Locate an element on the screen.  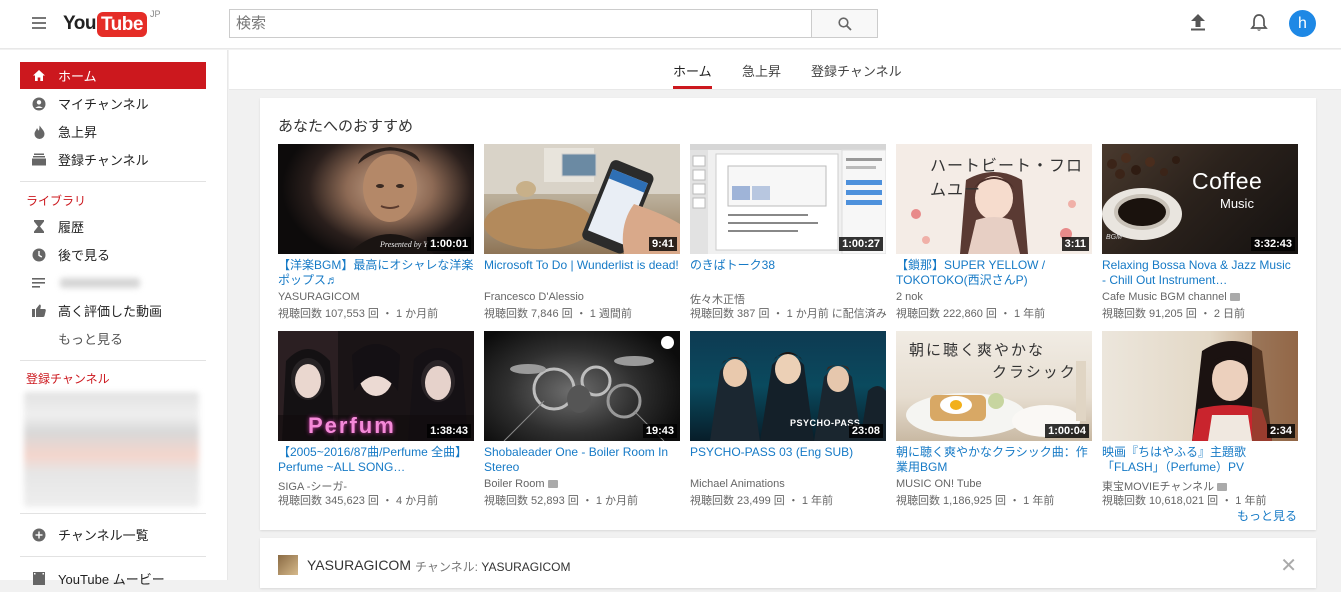
blurred-playlist-name is located at coordinates (100, 283).